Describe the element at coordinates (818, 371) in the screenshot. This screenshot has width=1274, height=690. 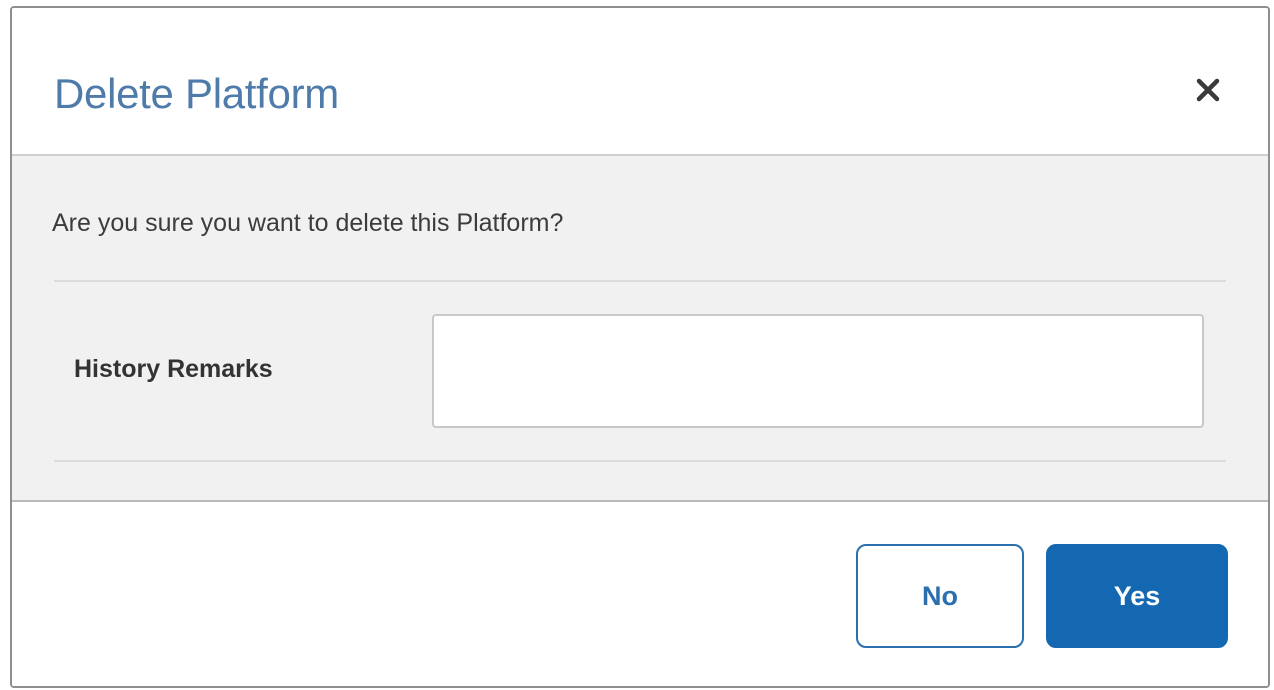
I see `history-remarks-input` at that location.